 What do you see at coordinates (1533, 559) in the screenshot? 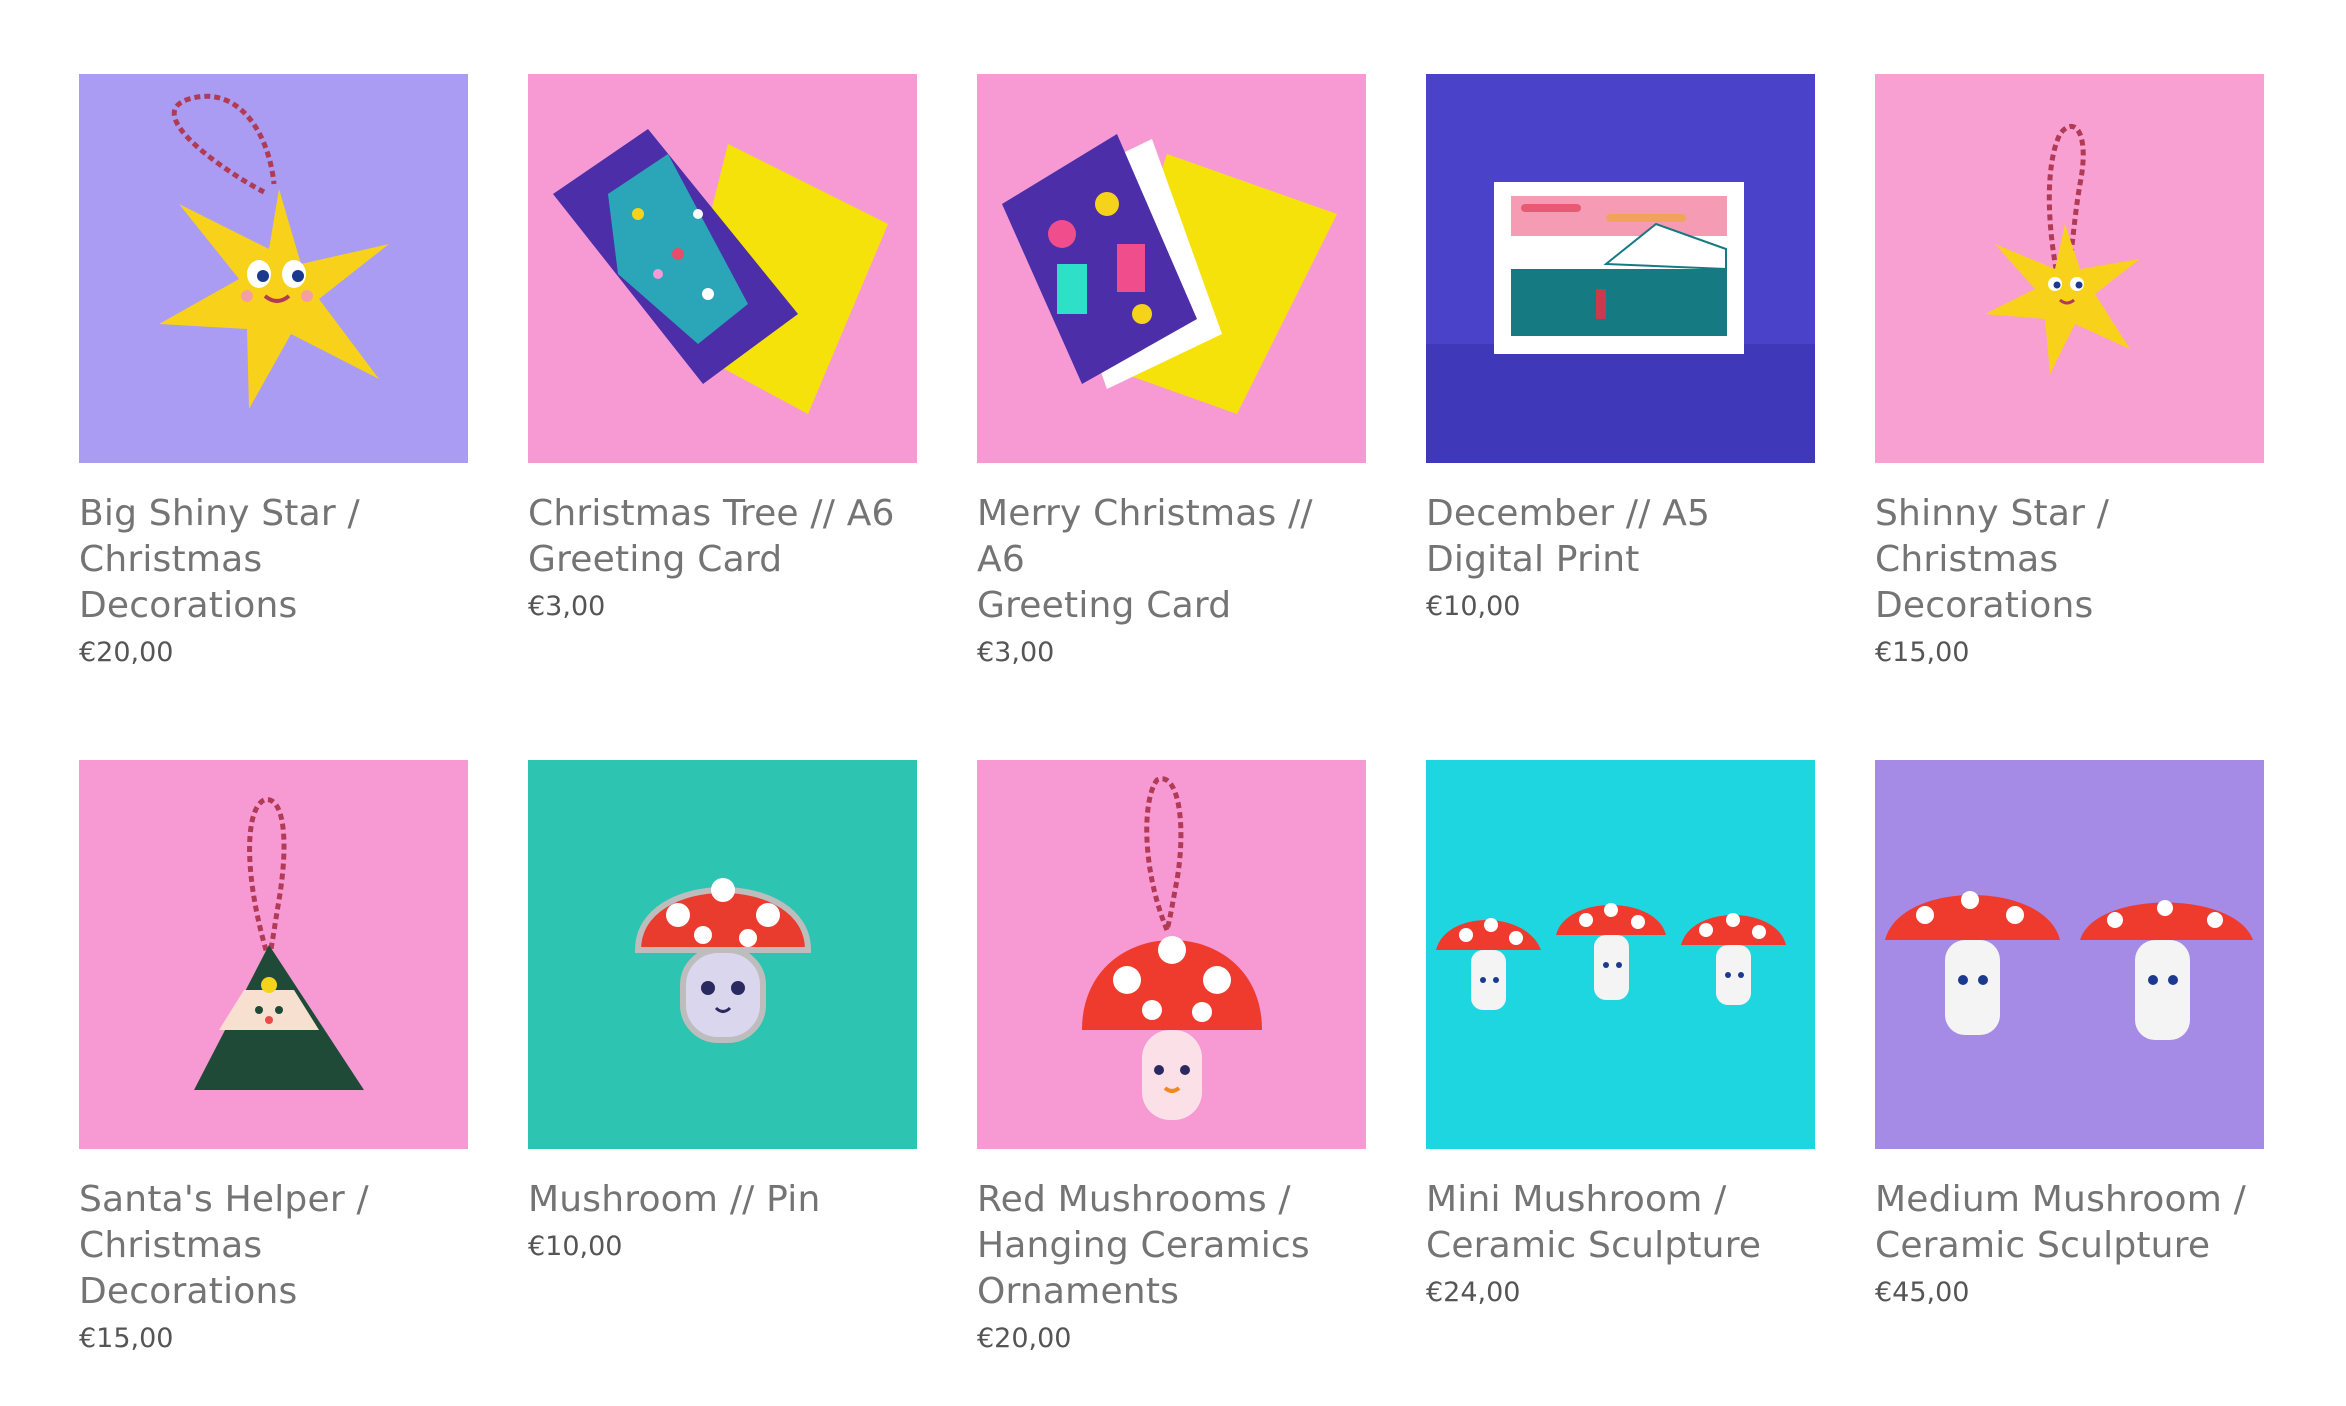
I see `product-title-line: Digital Print` at bounding box center [1533, 559].